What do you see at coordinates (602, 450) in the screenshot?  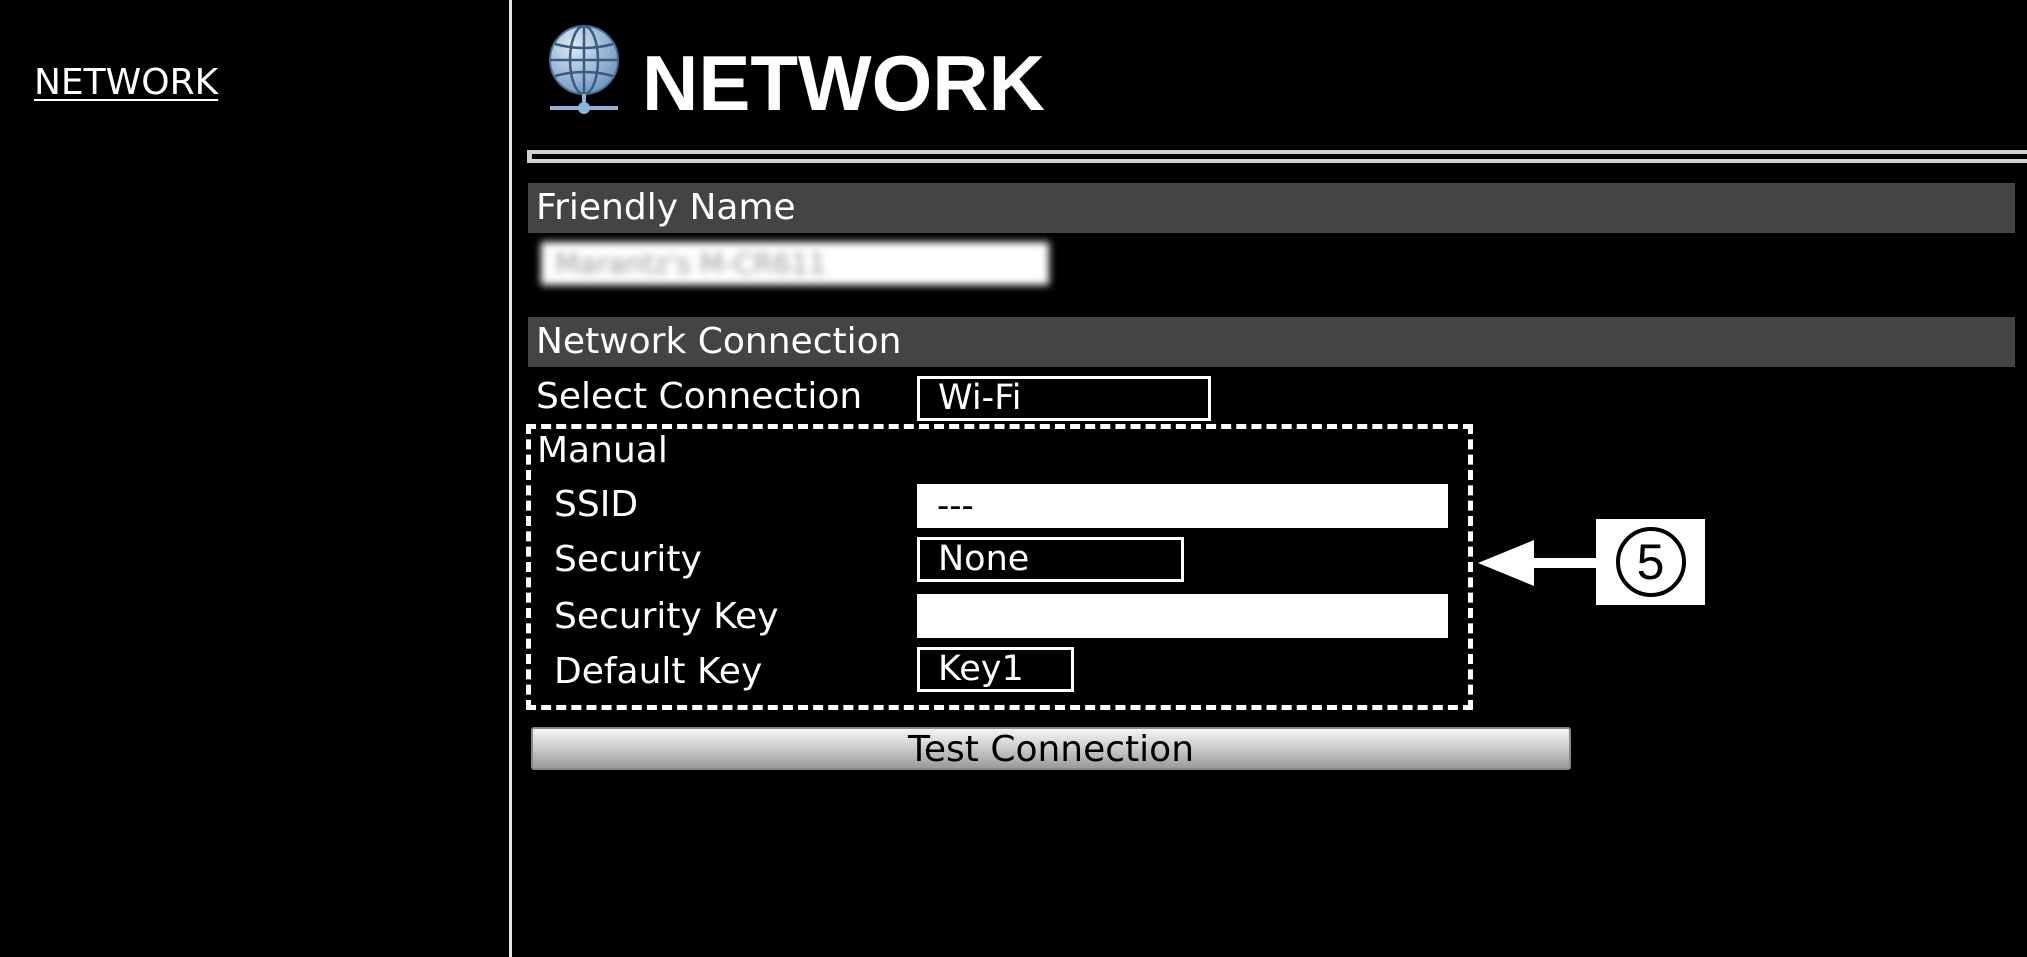 I see `manual-label: Manual` at bounding box center [602, 450].